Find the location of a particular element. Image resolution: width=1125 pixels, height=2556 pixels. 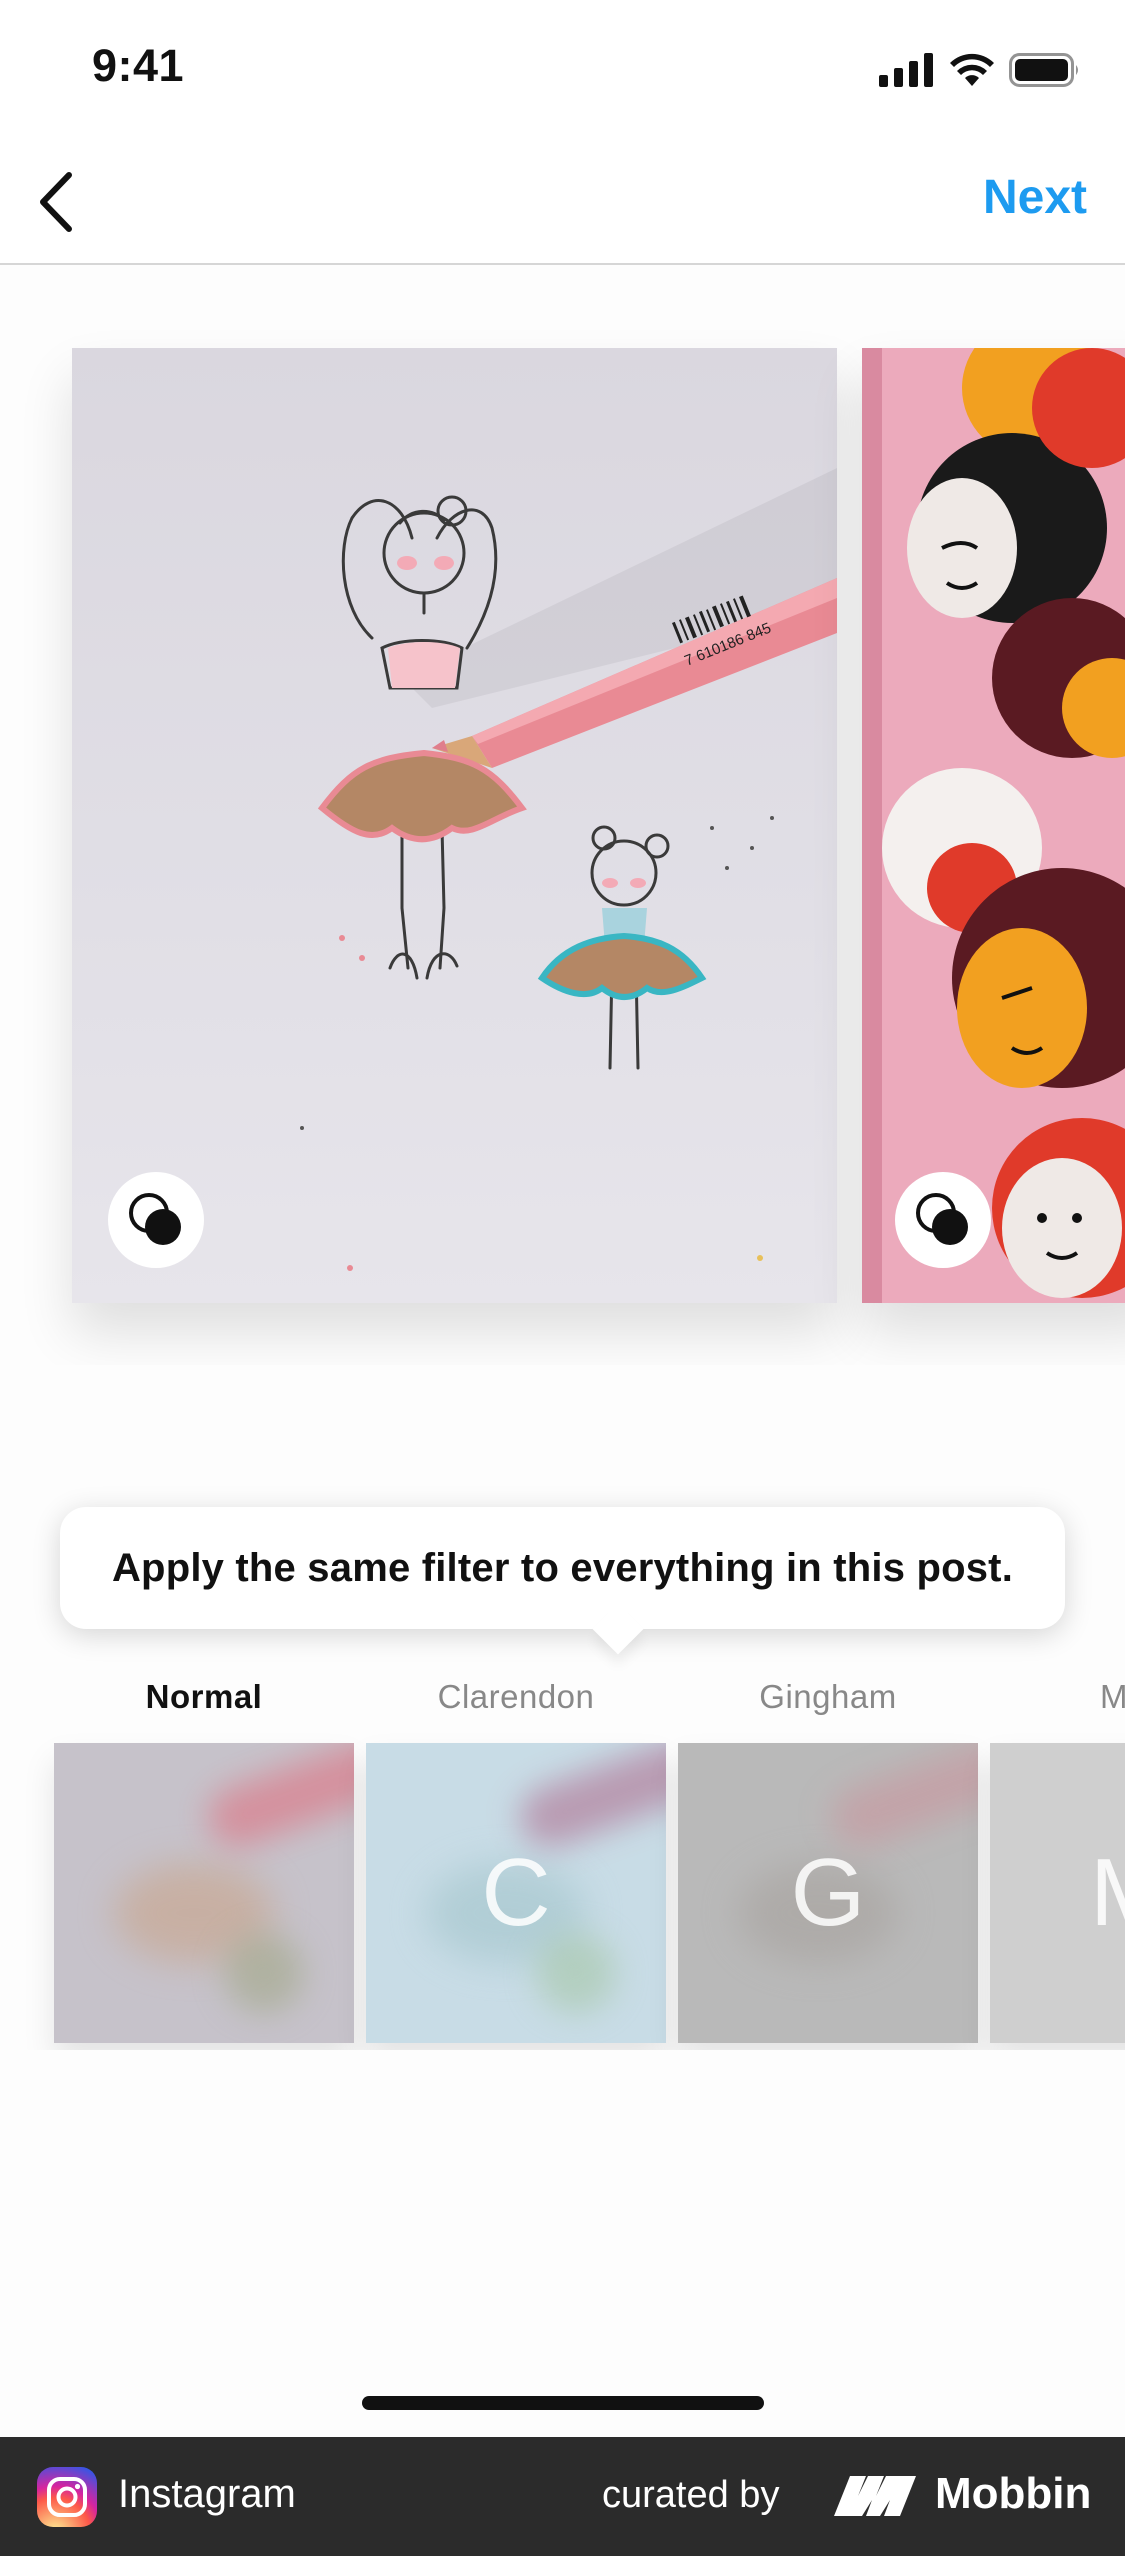

filter-clarendon: Clarendon C is located at coordinates (516, 1860).